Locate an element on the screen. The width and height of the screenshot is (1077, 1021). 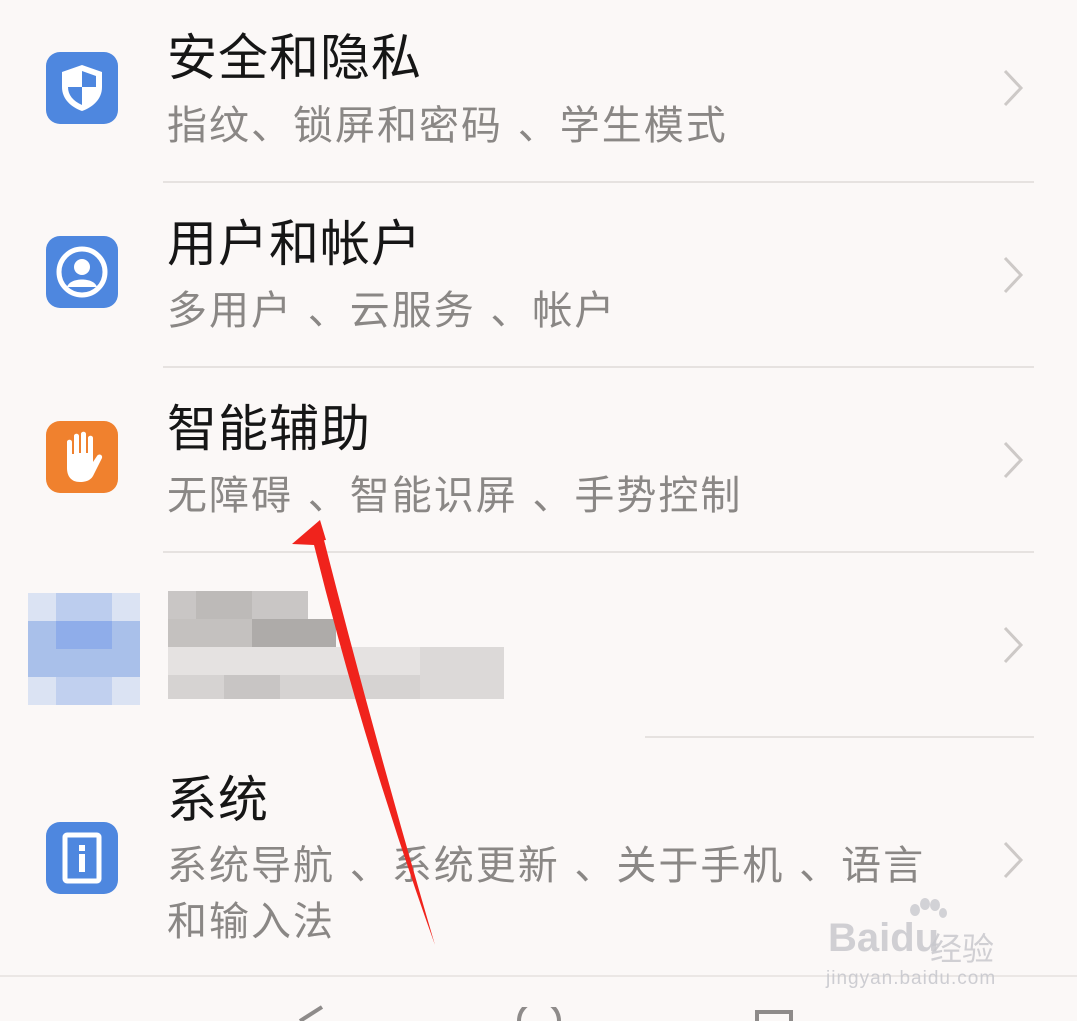
info-icon is located at coordinates (82, 858).